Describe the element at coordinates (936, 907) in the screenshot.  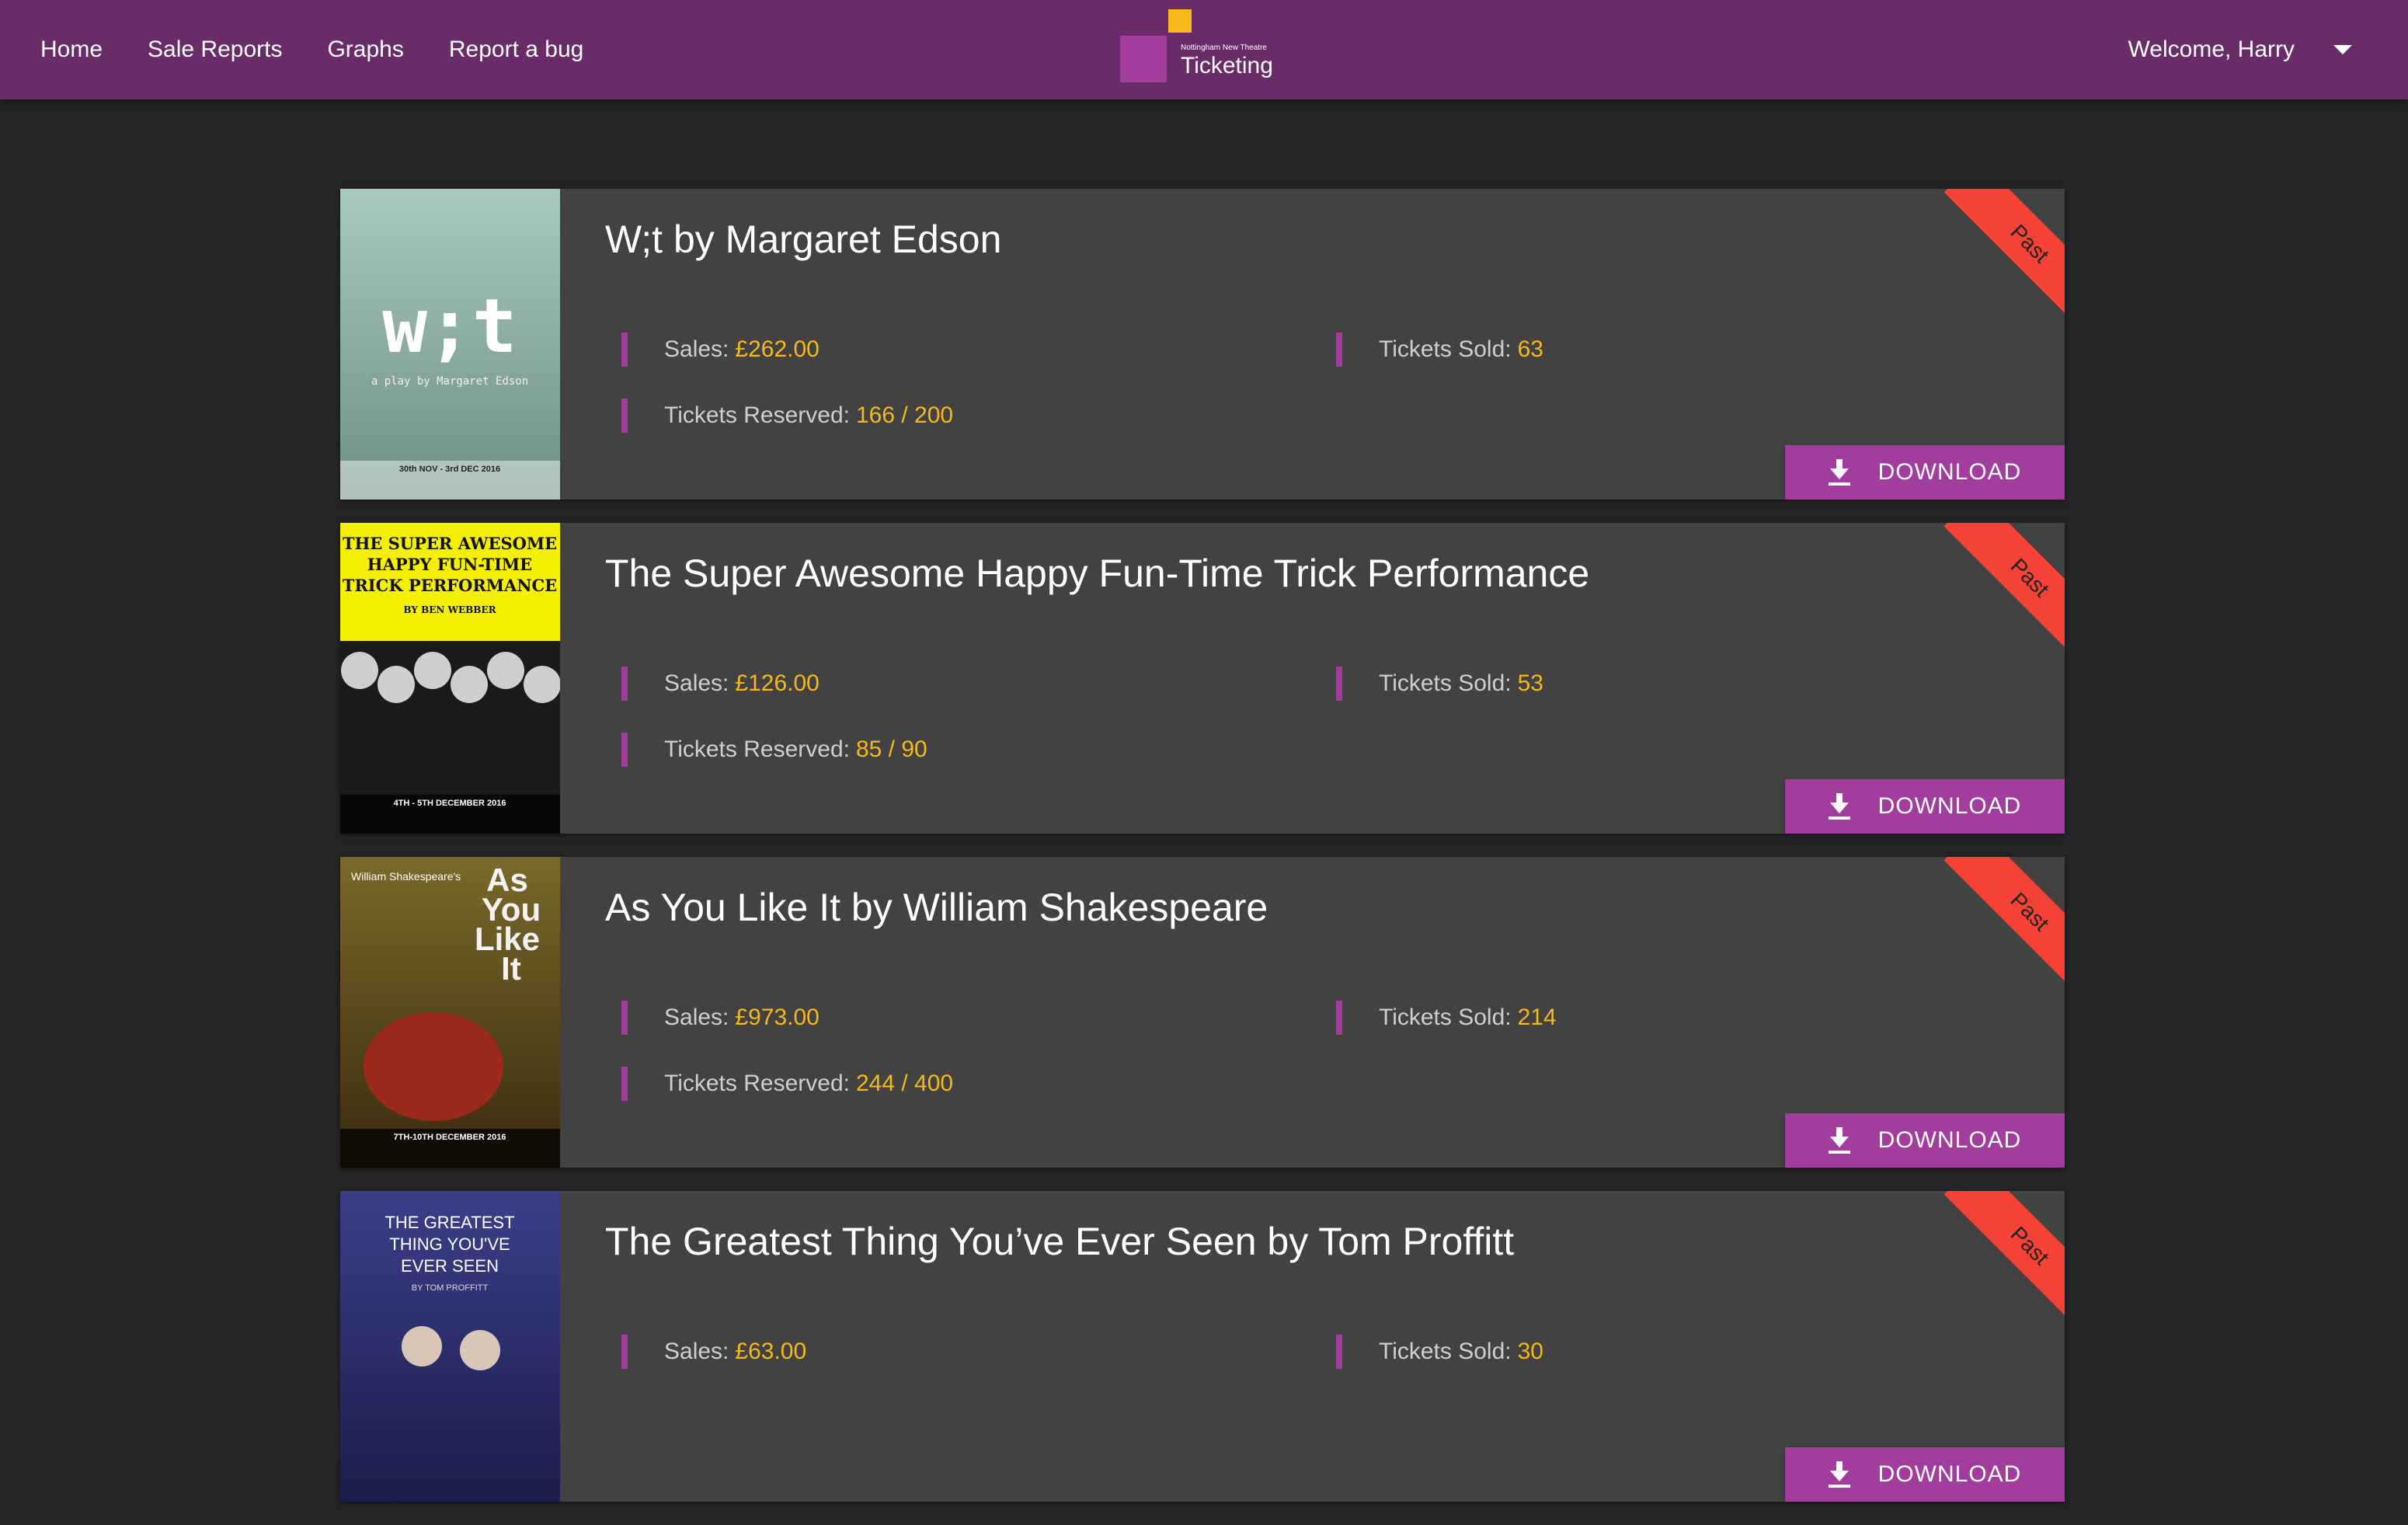
I see `show-title: As You Like It by William Shakespeare` at that location.